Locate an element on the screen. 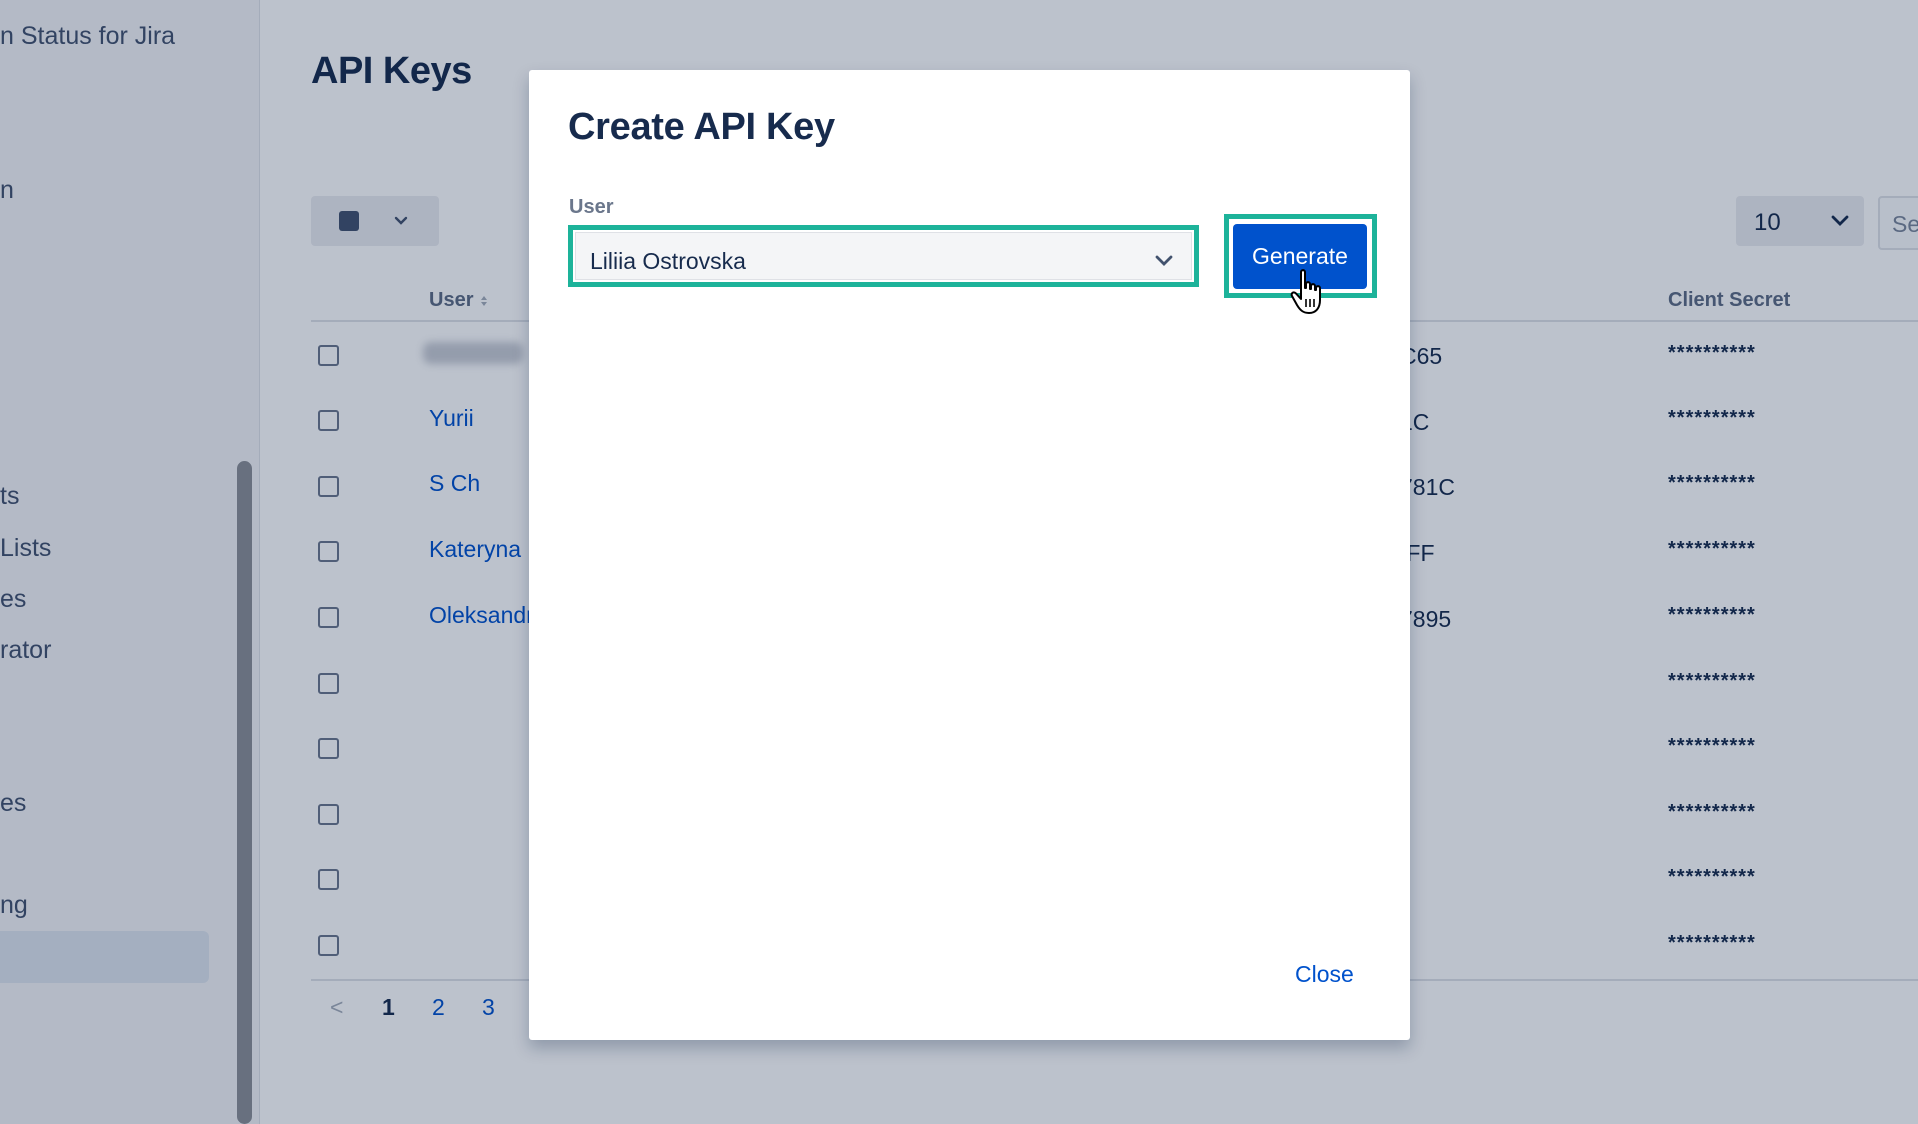 The width and height of the screenshot is (1918, 1124). user-select: Liliia Ostrovska is located at coordinates (883, 256).